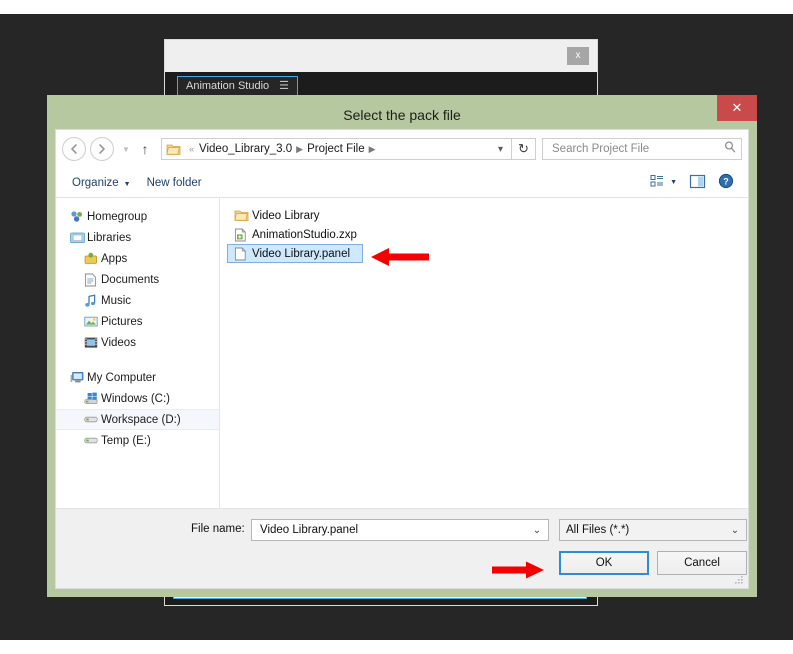 The height and width of the screenshot is (654, 793). I want to click on ok-button: OK, so click(604, 563).